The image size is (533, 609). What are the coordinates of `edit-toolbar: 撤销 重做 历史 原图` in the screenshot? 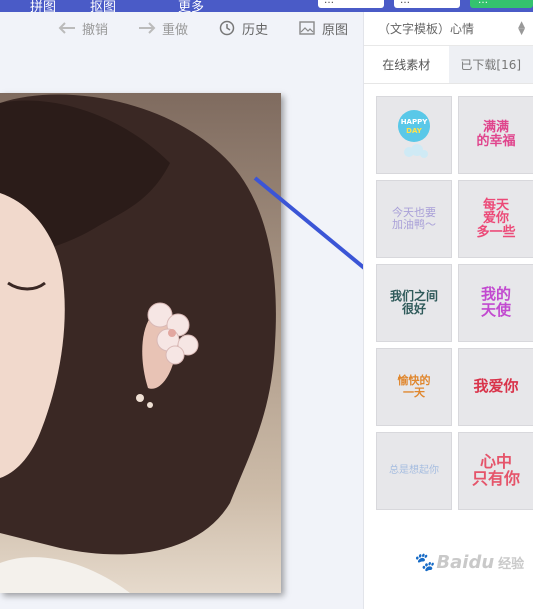 It's located at (181, 29).